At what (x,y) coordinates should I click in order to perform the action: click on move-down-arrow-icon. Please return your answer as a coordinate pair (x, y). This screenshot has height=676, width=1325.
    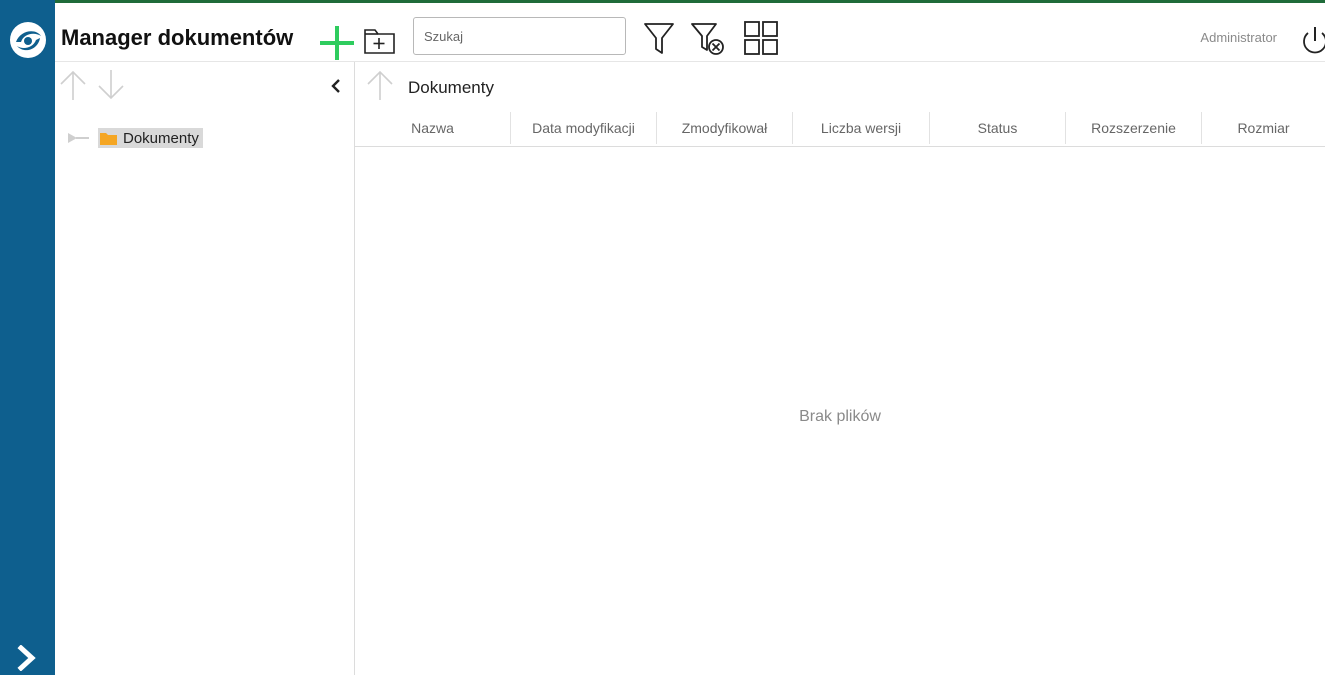
    Looking at the image, I should click on (111, 85).